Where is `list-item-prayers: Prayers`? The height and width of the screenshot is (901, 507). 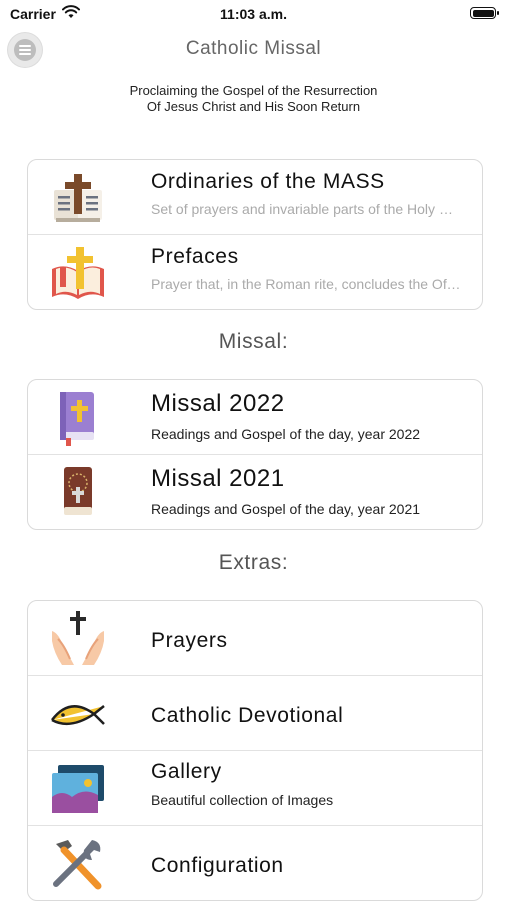
list-item-prayers: Prayers is located at coordinates (255, 638).